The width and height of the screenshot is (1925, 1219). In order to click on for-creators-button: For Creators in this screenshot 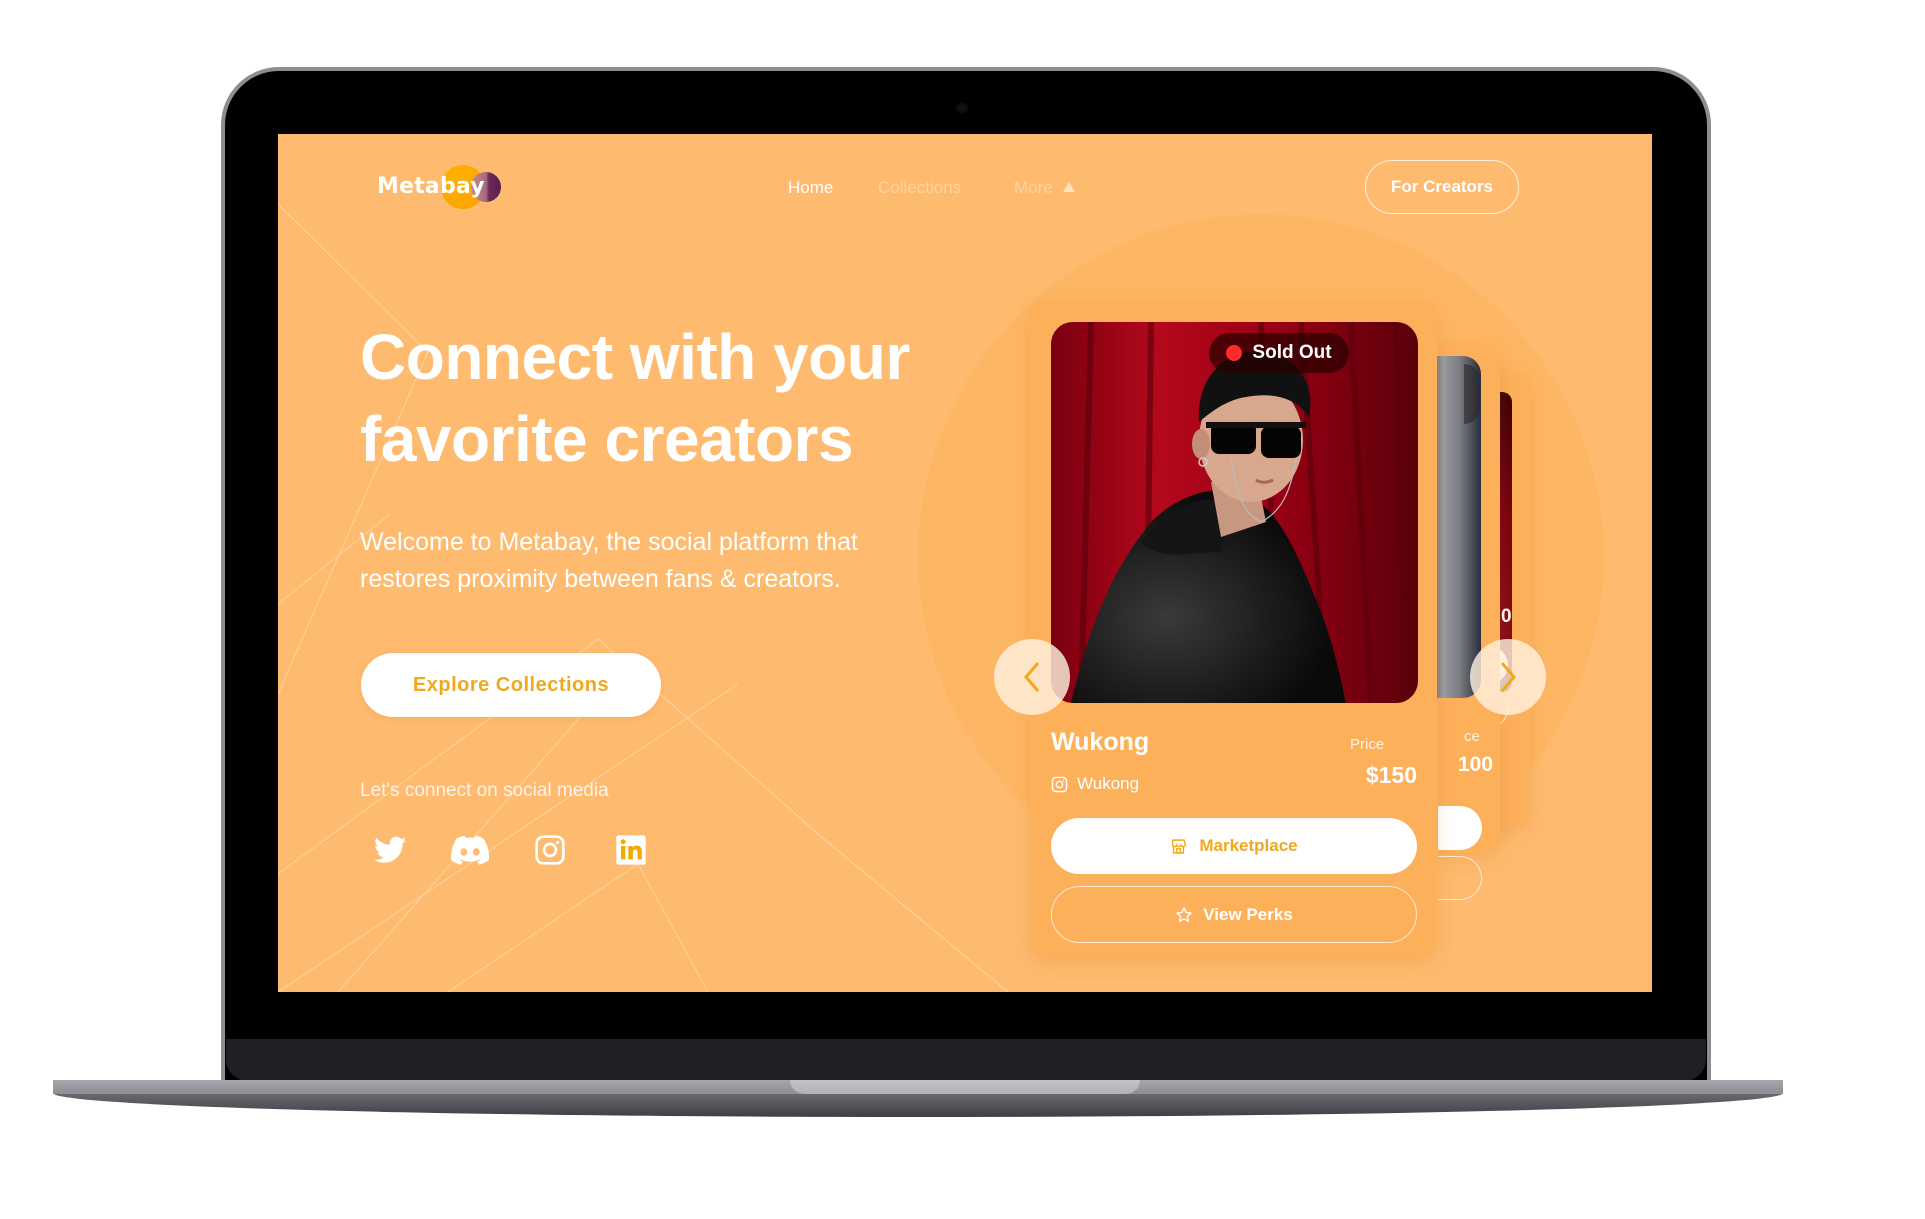, I will do `click(1442, 187)`.